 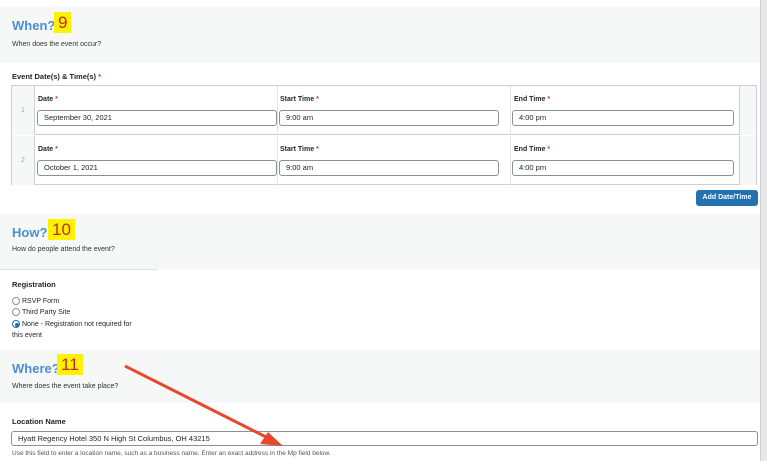 What do you see at coordinates (23, 110) in the screenshot?
I see `row-number: 1` at bounding box center [23, 110].